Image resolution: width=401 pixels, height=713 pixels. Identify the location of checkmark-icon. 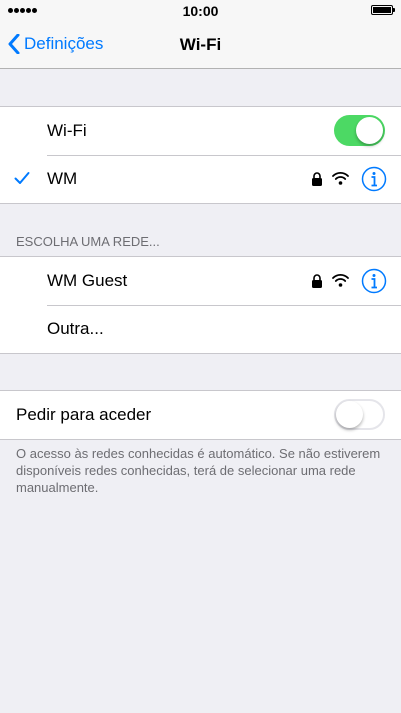
(22, 178).